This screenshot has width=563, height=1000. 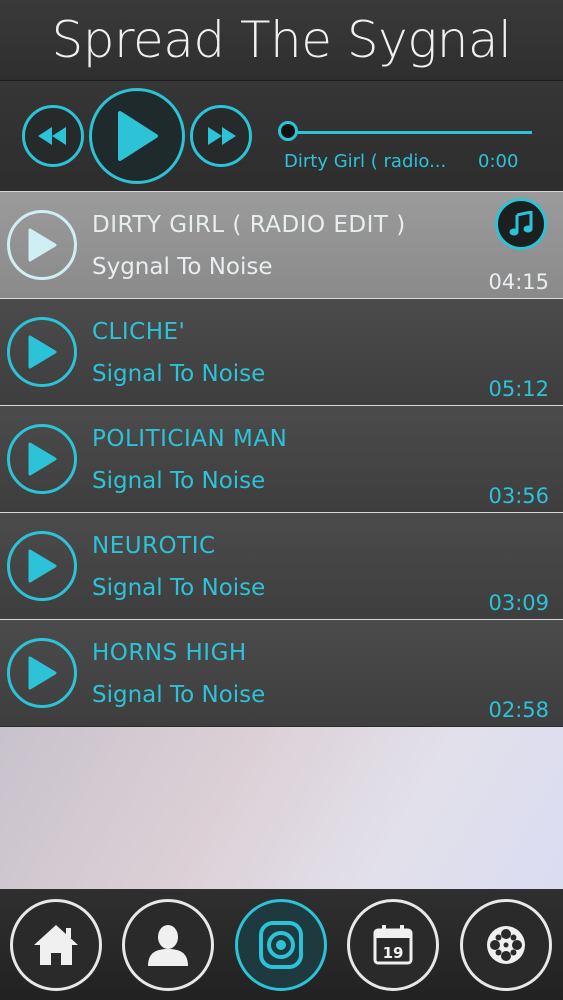 I want to click on now-playing-time: 0:00, so click(x=498, y=161).